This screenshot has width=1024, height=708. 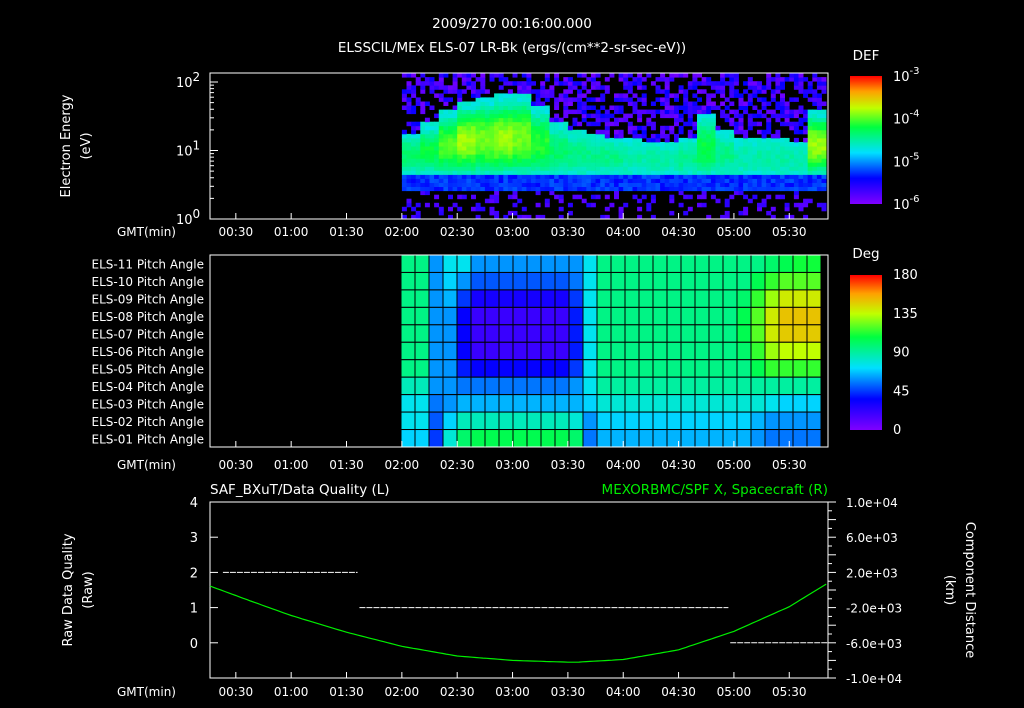 What do you see at coordinates (906, 160) in the screenshot?
I see `def-colorbar-tick-label: 10-5` at bounding box center [906, 160].